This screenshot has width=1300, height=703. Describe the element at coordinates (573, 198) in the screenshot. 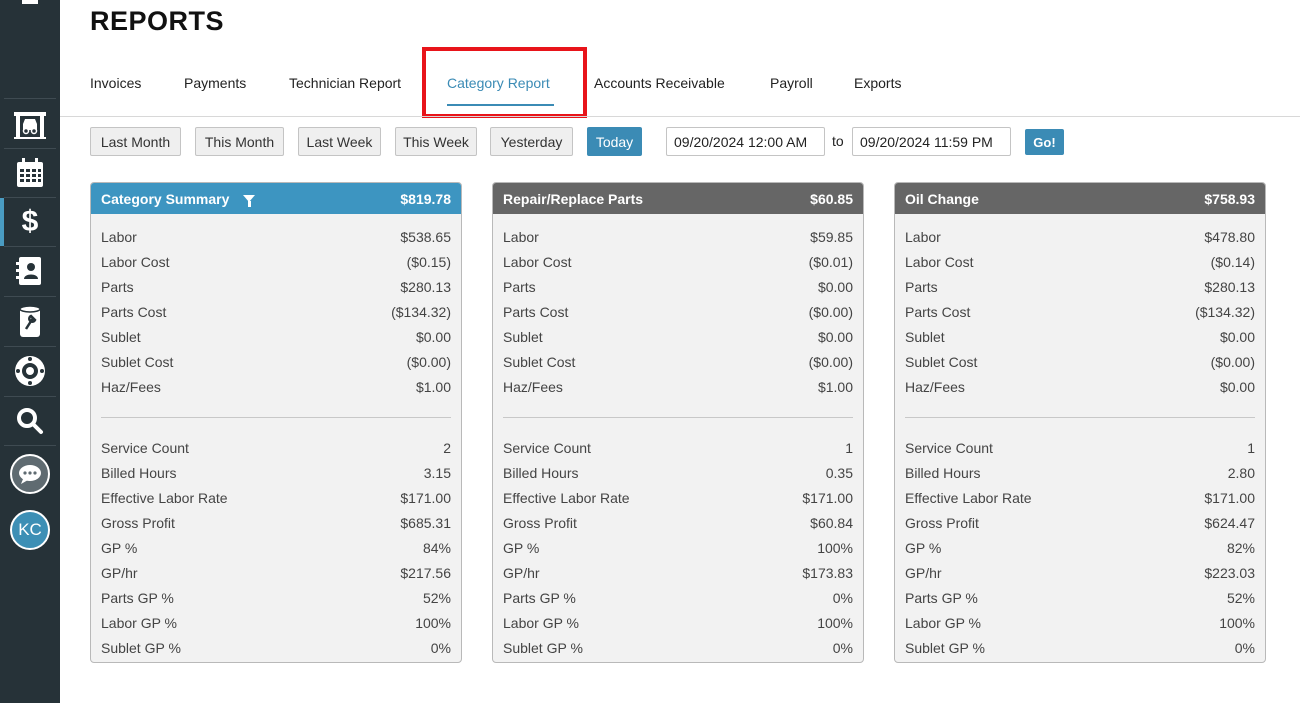

I see `card-title: Repair/Replace Parts` at that location.